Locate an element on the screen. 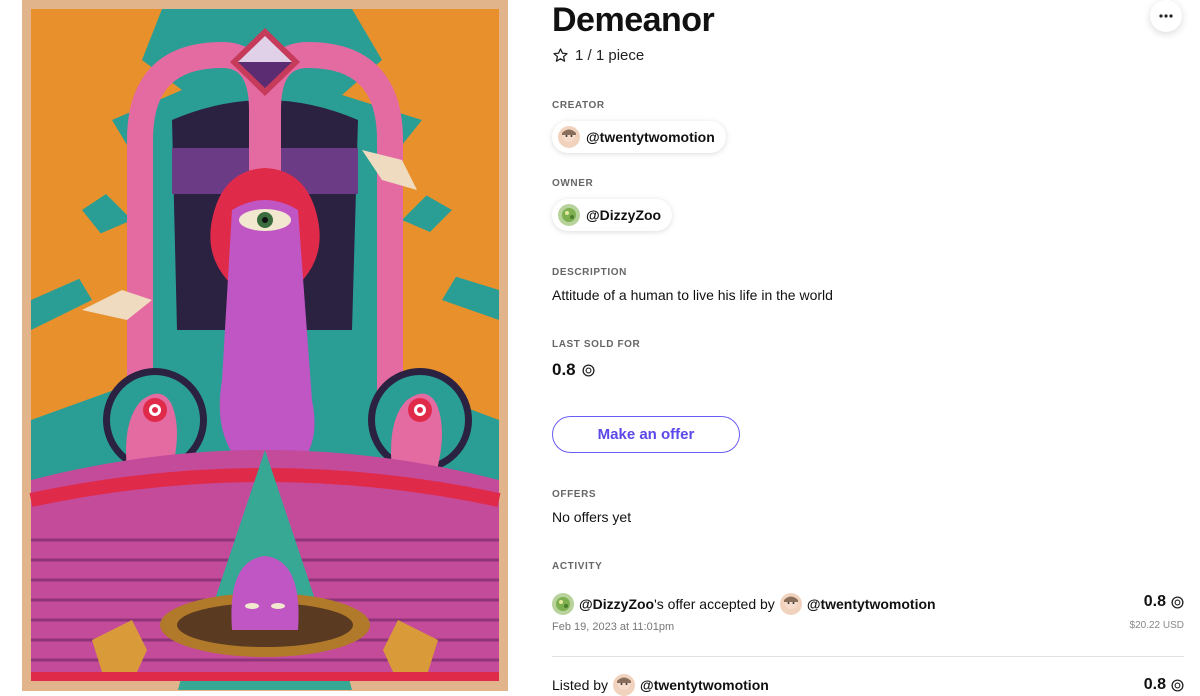 The width and height of the screenshot is (1200, 696). activity-label: ACTIVITY is located at coordinates (577, 566).